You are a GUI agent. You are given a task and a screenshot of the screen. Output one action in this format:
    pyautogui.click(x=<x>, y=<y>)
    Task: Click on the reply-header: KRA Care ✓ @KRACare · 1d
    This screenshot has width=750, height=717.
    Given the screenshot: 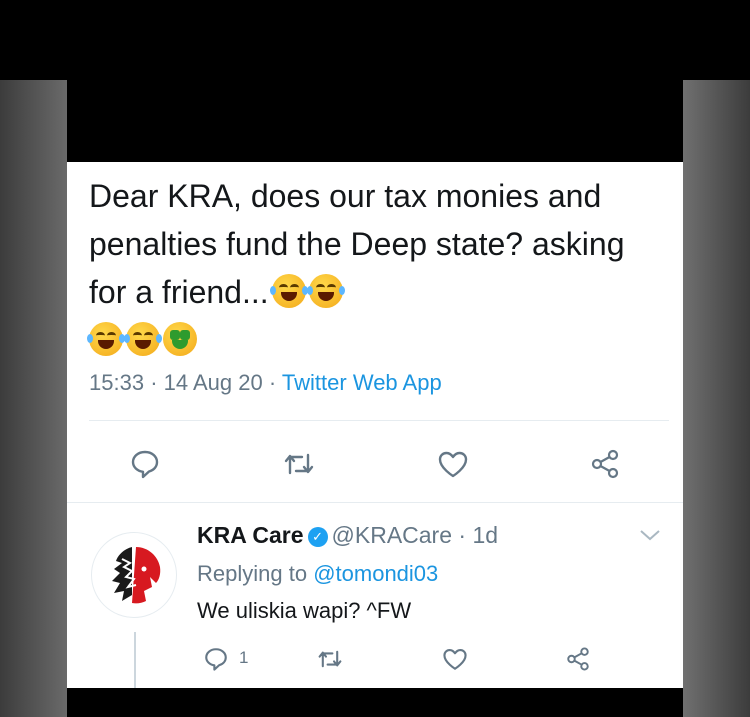 What is the action you would take?
    pyautogui.click(x=347, y=535)
    